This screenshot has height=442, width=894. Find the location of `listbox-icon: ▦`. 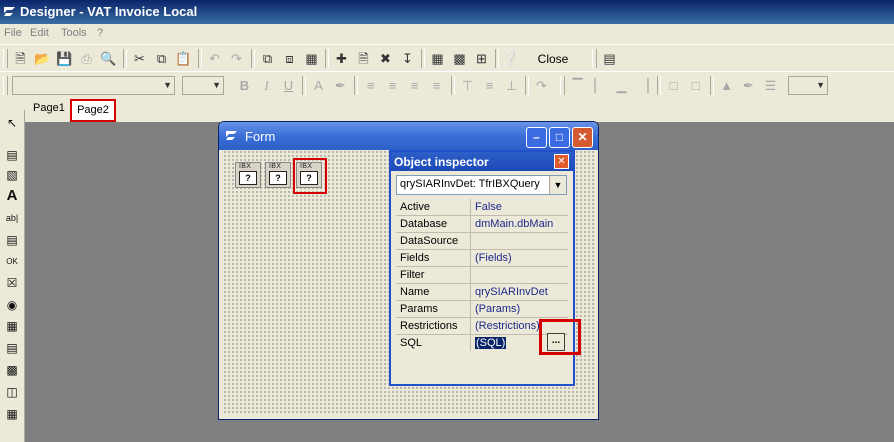

listbox-icon: ▦ is located at coordinates (12, 326).